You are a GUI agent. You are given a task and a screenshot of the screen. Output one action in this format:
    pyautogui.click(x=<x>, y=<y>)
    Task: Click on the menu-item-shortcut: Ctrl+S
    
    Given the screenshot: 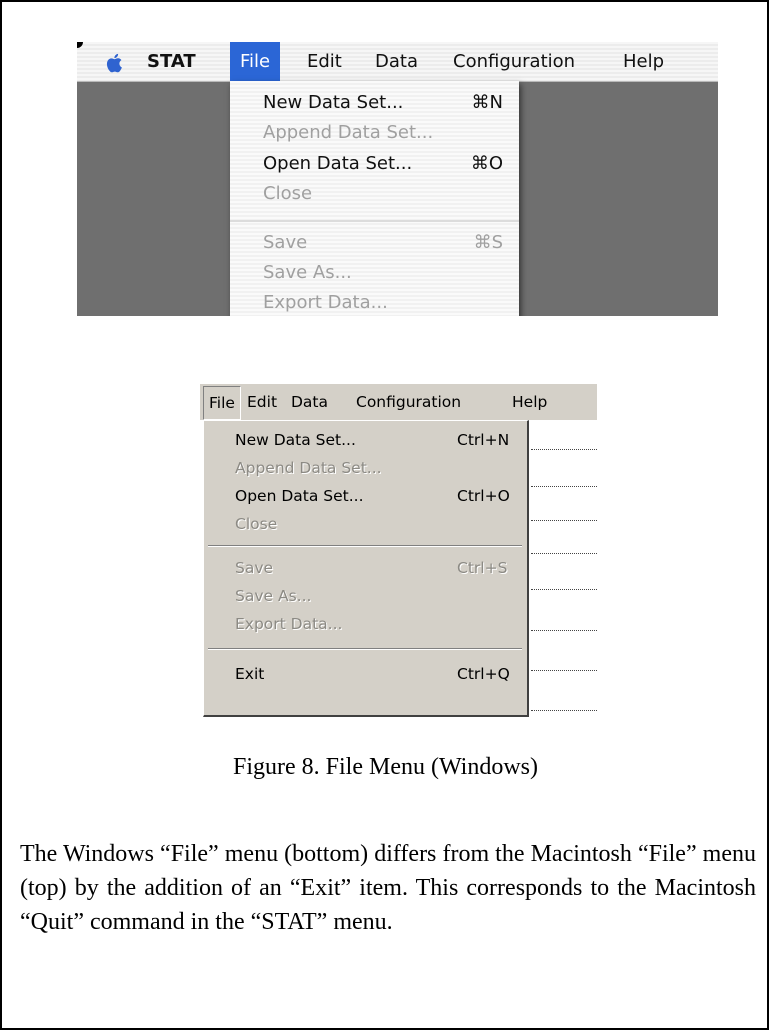 What is the action you would take?
    pyautogui.click(x=482, y=568)
    